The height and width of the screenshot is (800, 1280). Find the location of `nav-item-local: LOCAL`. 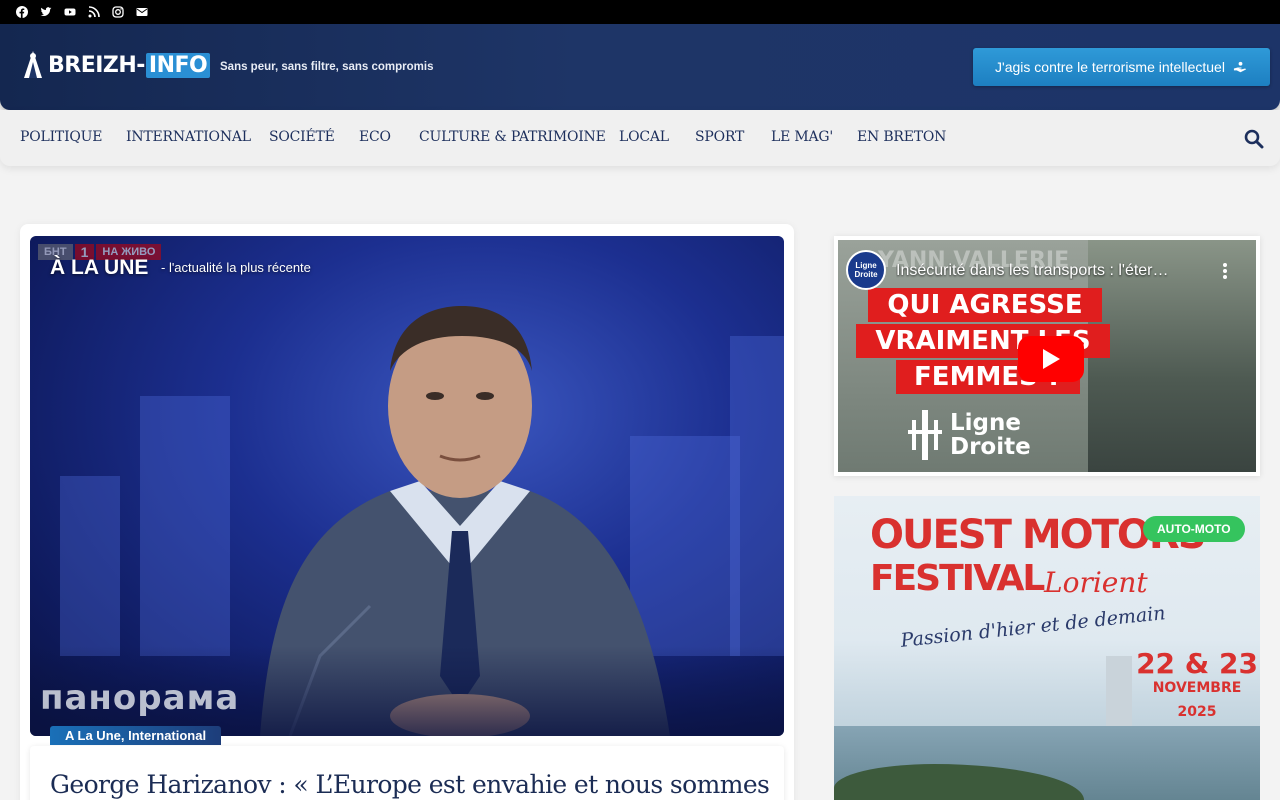

nav-item-local: LOCAL is located at coordinates (644, 137).